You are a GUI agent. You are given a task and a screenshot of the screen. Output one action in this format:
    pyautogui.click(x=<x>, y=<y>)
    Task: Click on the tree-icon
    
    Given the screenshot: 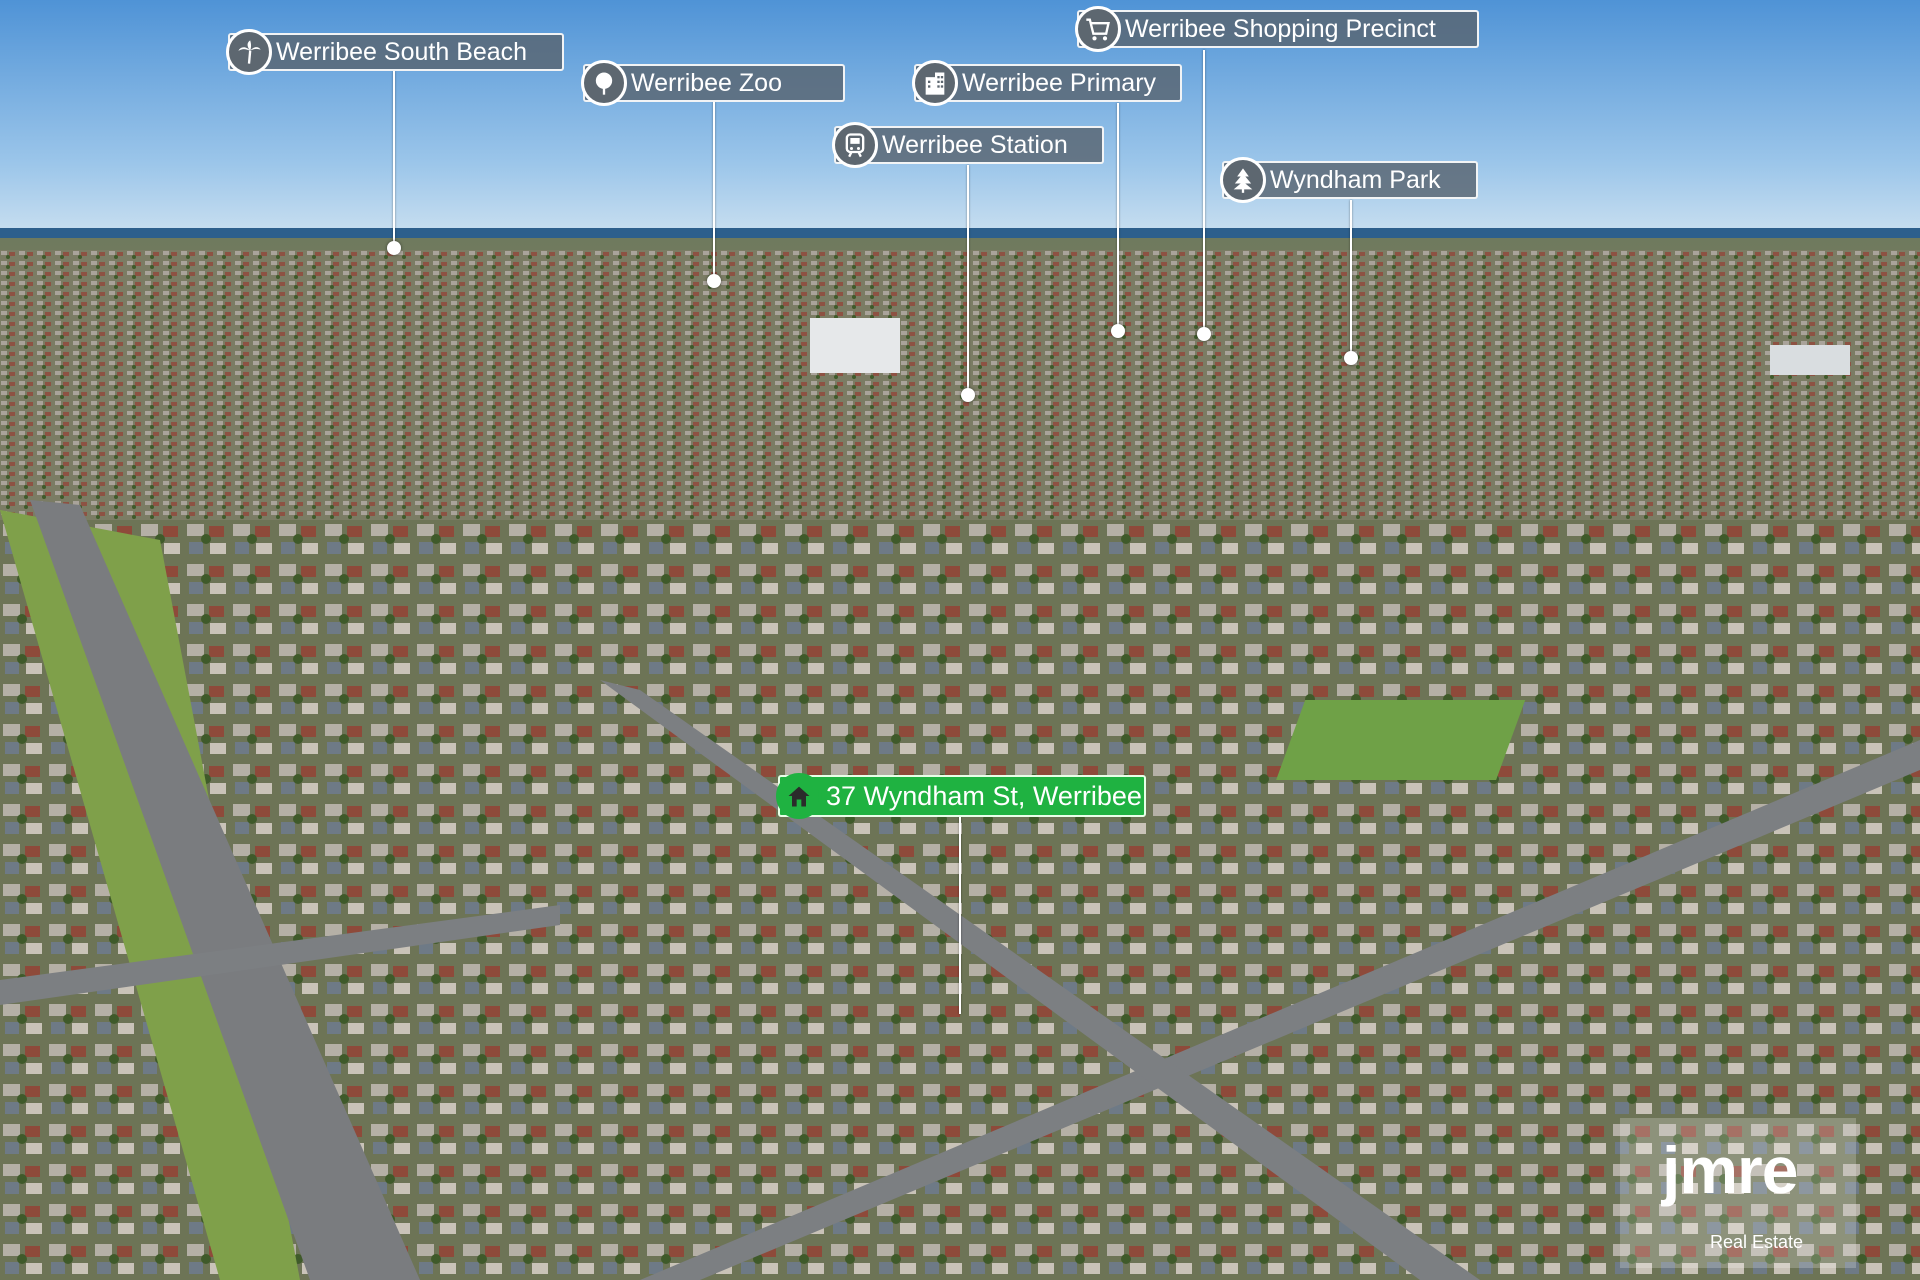 What is the action you would take?
    pyautogui.click(x=604, y=83)
    